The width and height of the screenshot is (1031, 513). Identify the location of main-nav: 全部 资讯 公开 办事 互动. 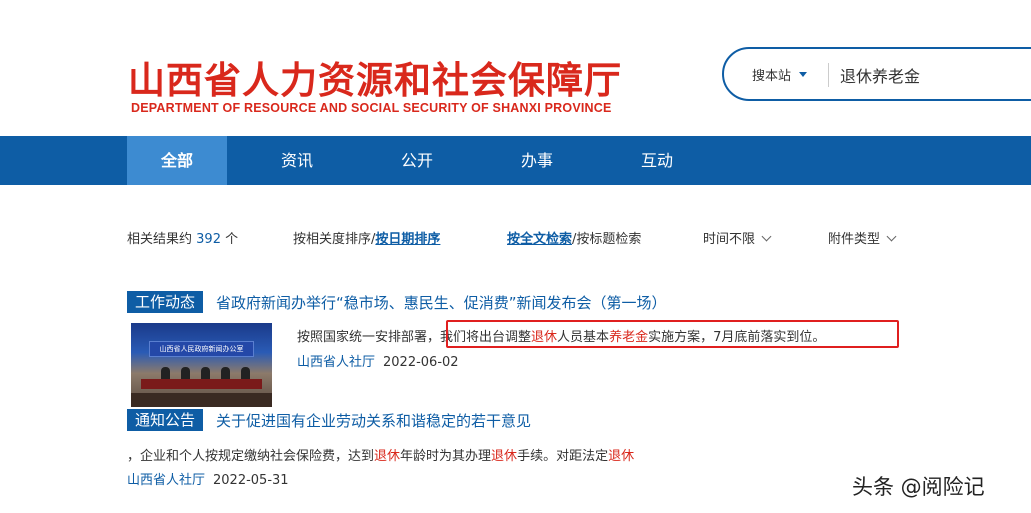
(515, 160).